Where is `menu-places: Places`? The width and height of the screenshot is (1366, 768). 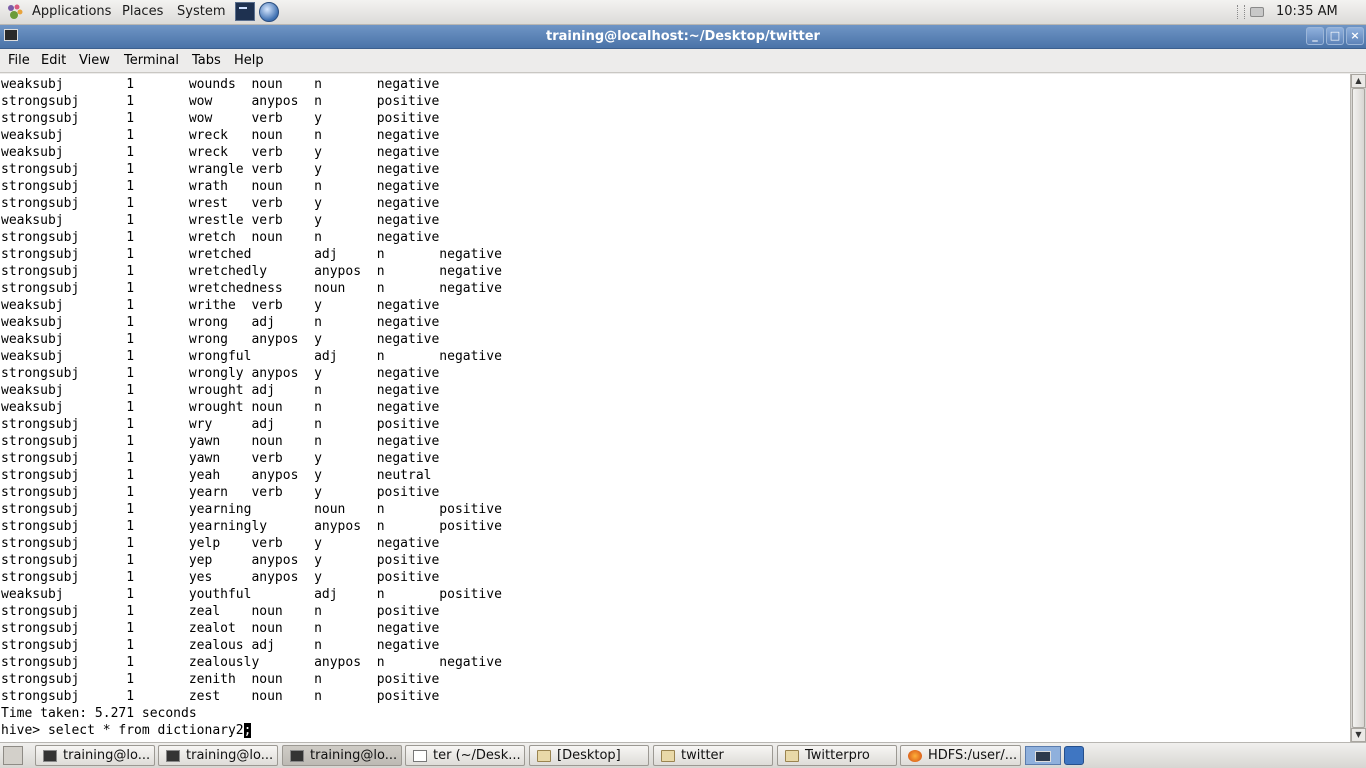
menu-places: Places is located at coordinates (142, 11).